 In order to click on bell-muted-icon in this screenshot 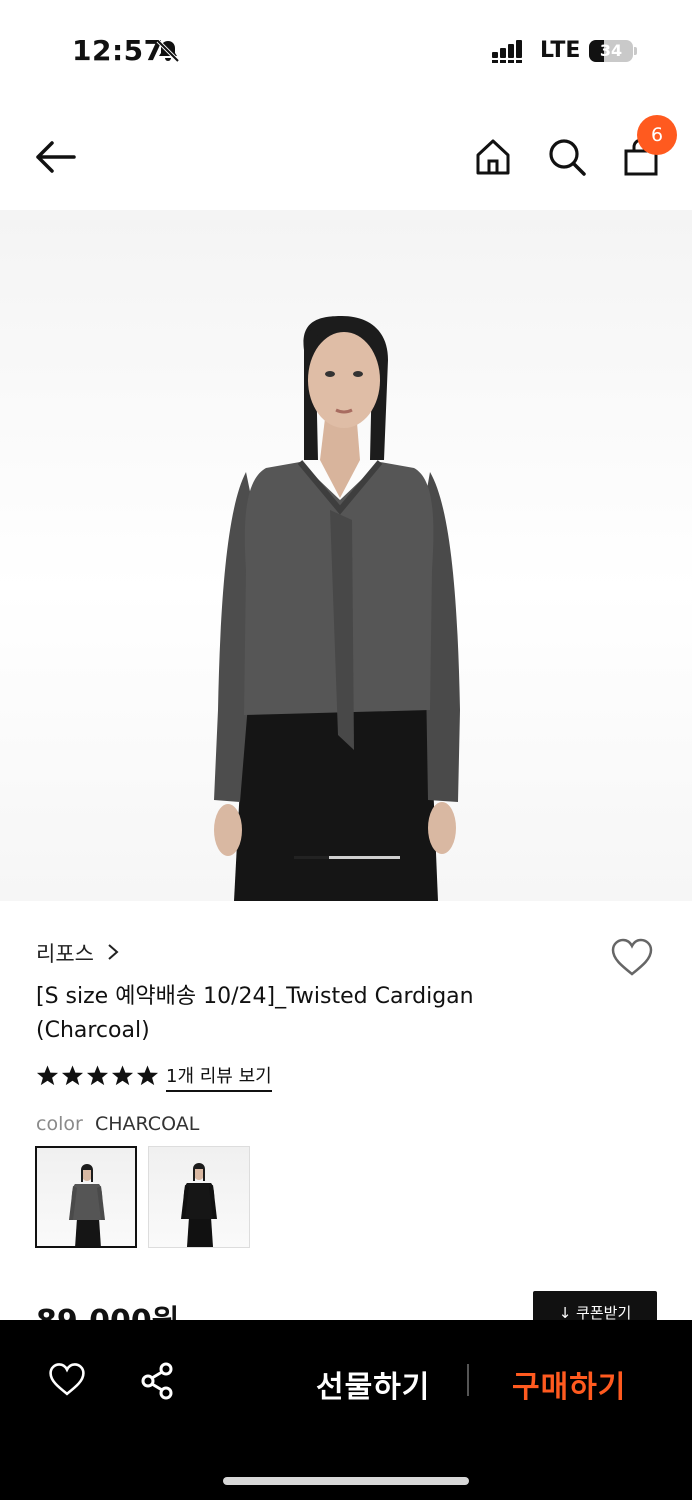, I will do `click(168, 51)`.